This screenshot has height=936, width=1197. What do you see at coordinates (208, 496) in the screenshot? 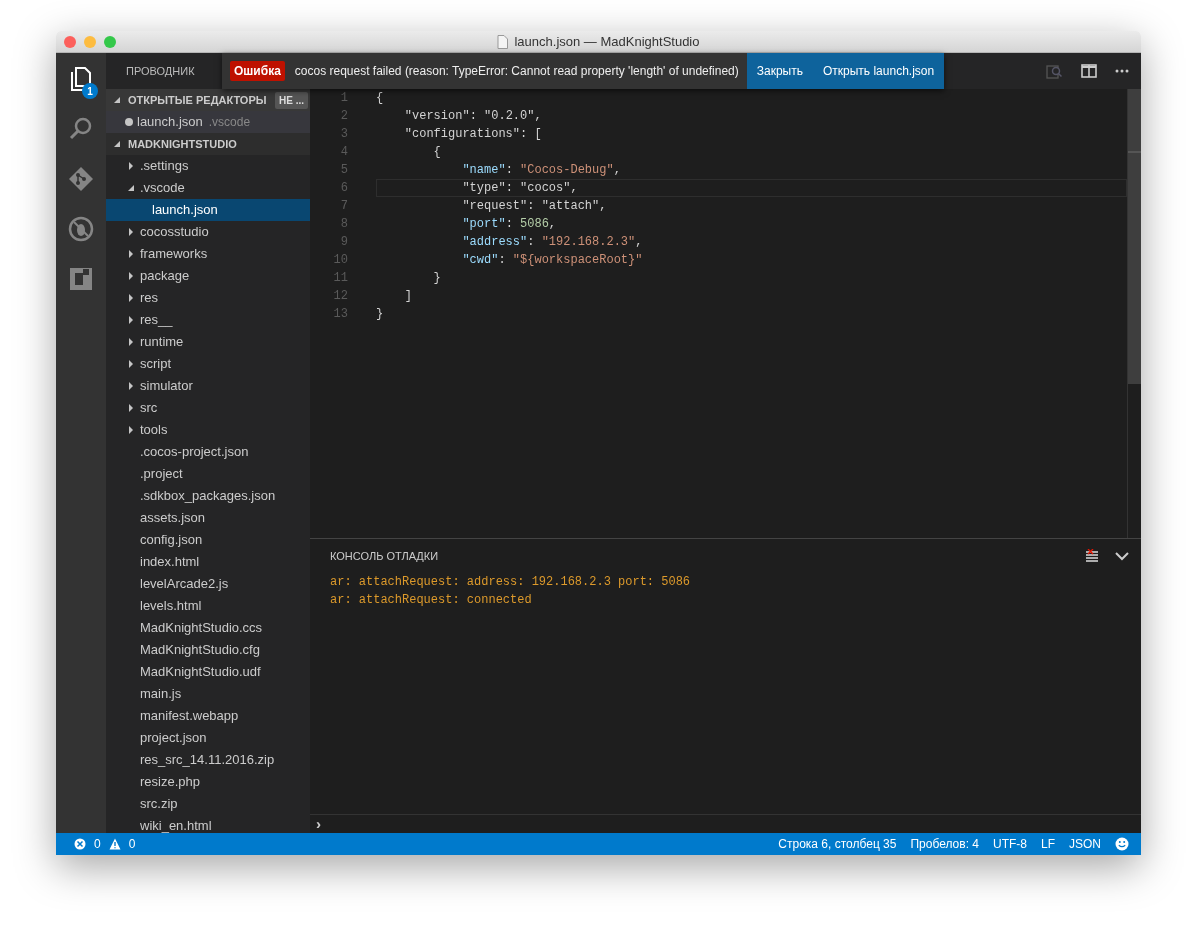
I see `file-item: .sdkbox_packages.json` at bounding box center [208, 496].